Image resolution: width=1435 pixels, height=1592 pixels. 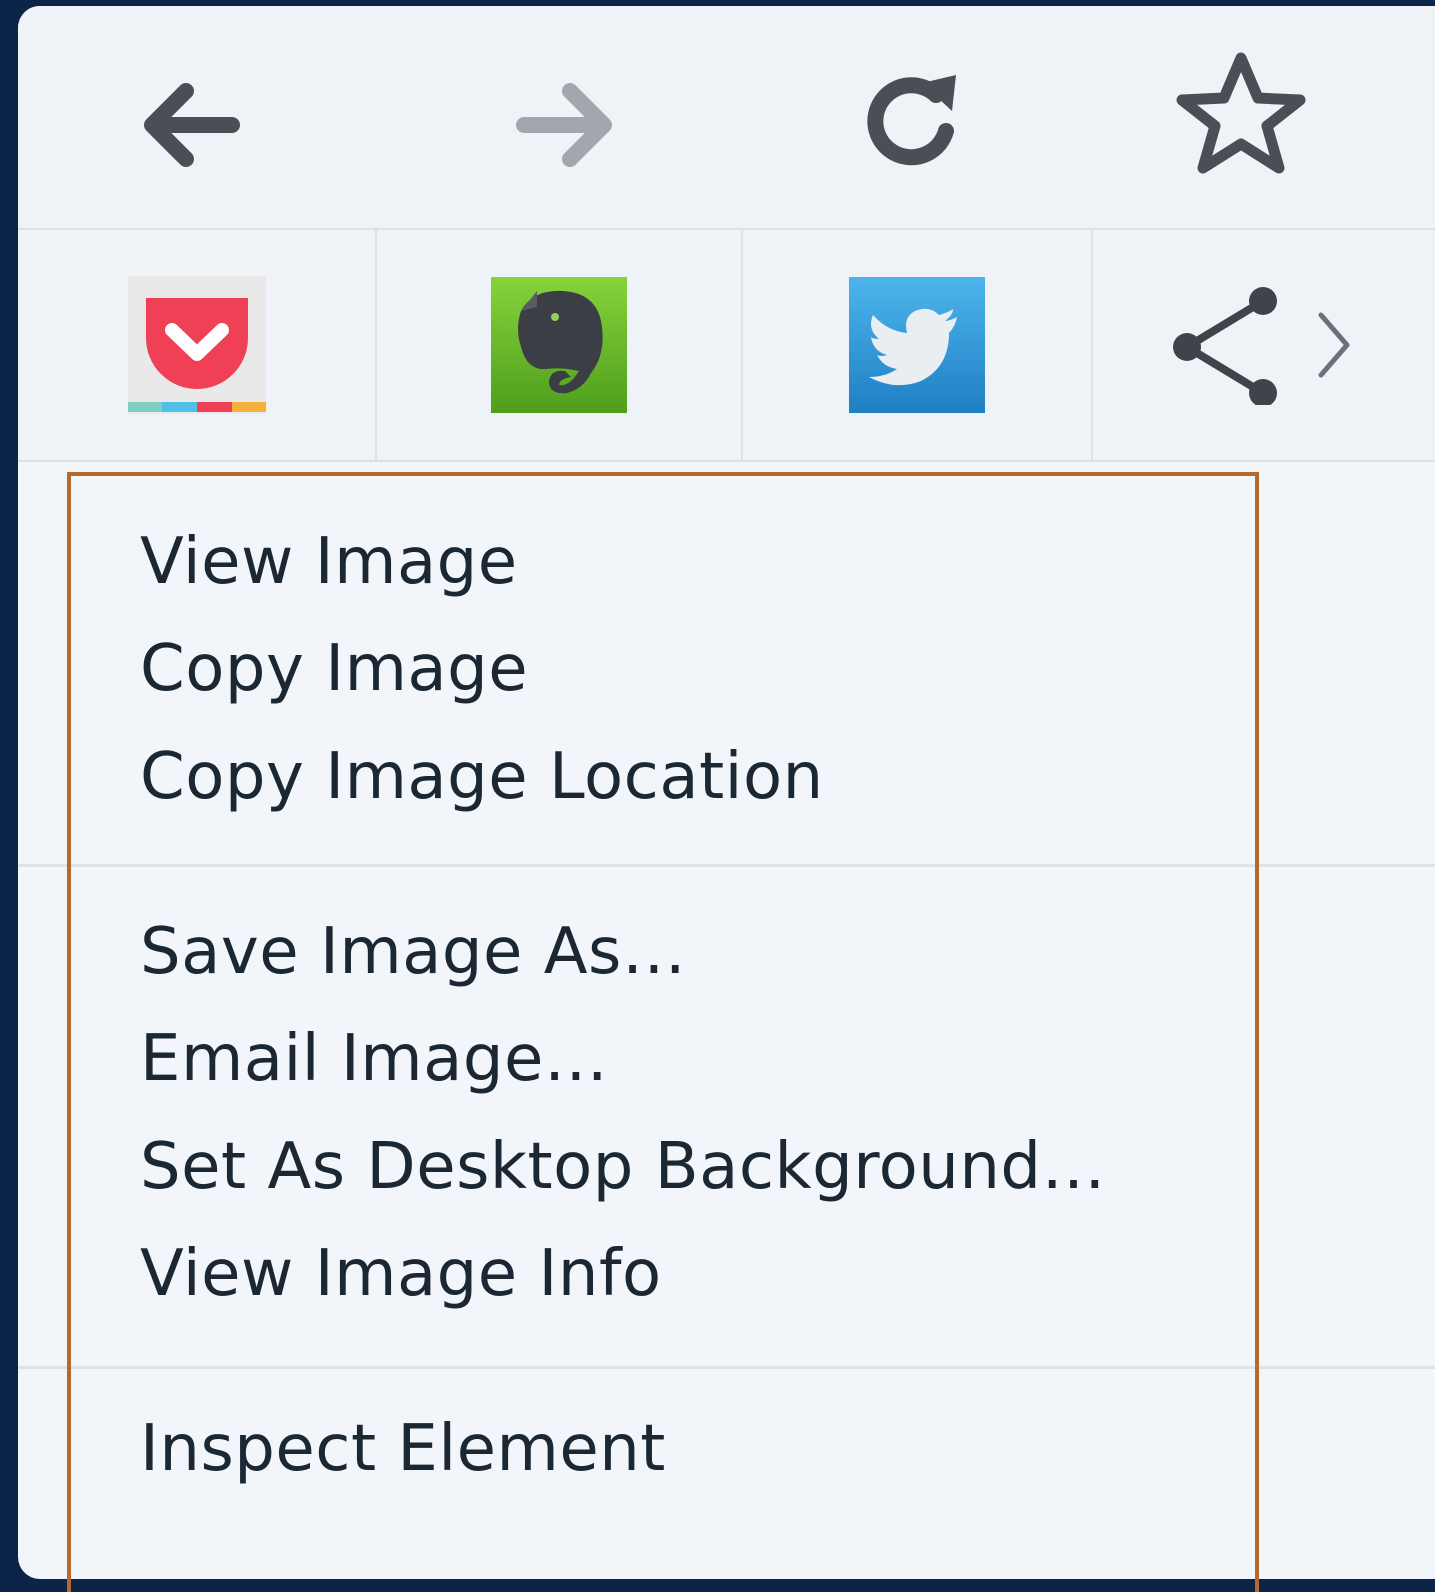 I want to click on forward-button, so click(x=567, y=124).